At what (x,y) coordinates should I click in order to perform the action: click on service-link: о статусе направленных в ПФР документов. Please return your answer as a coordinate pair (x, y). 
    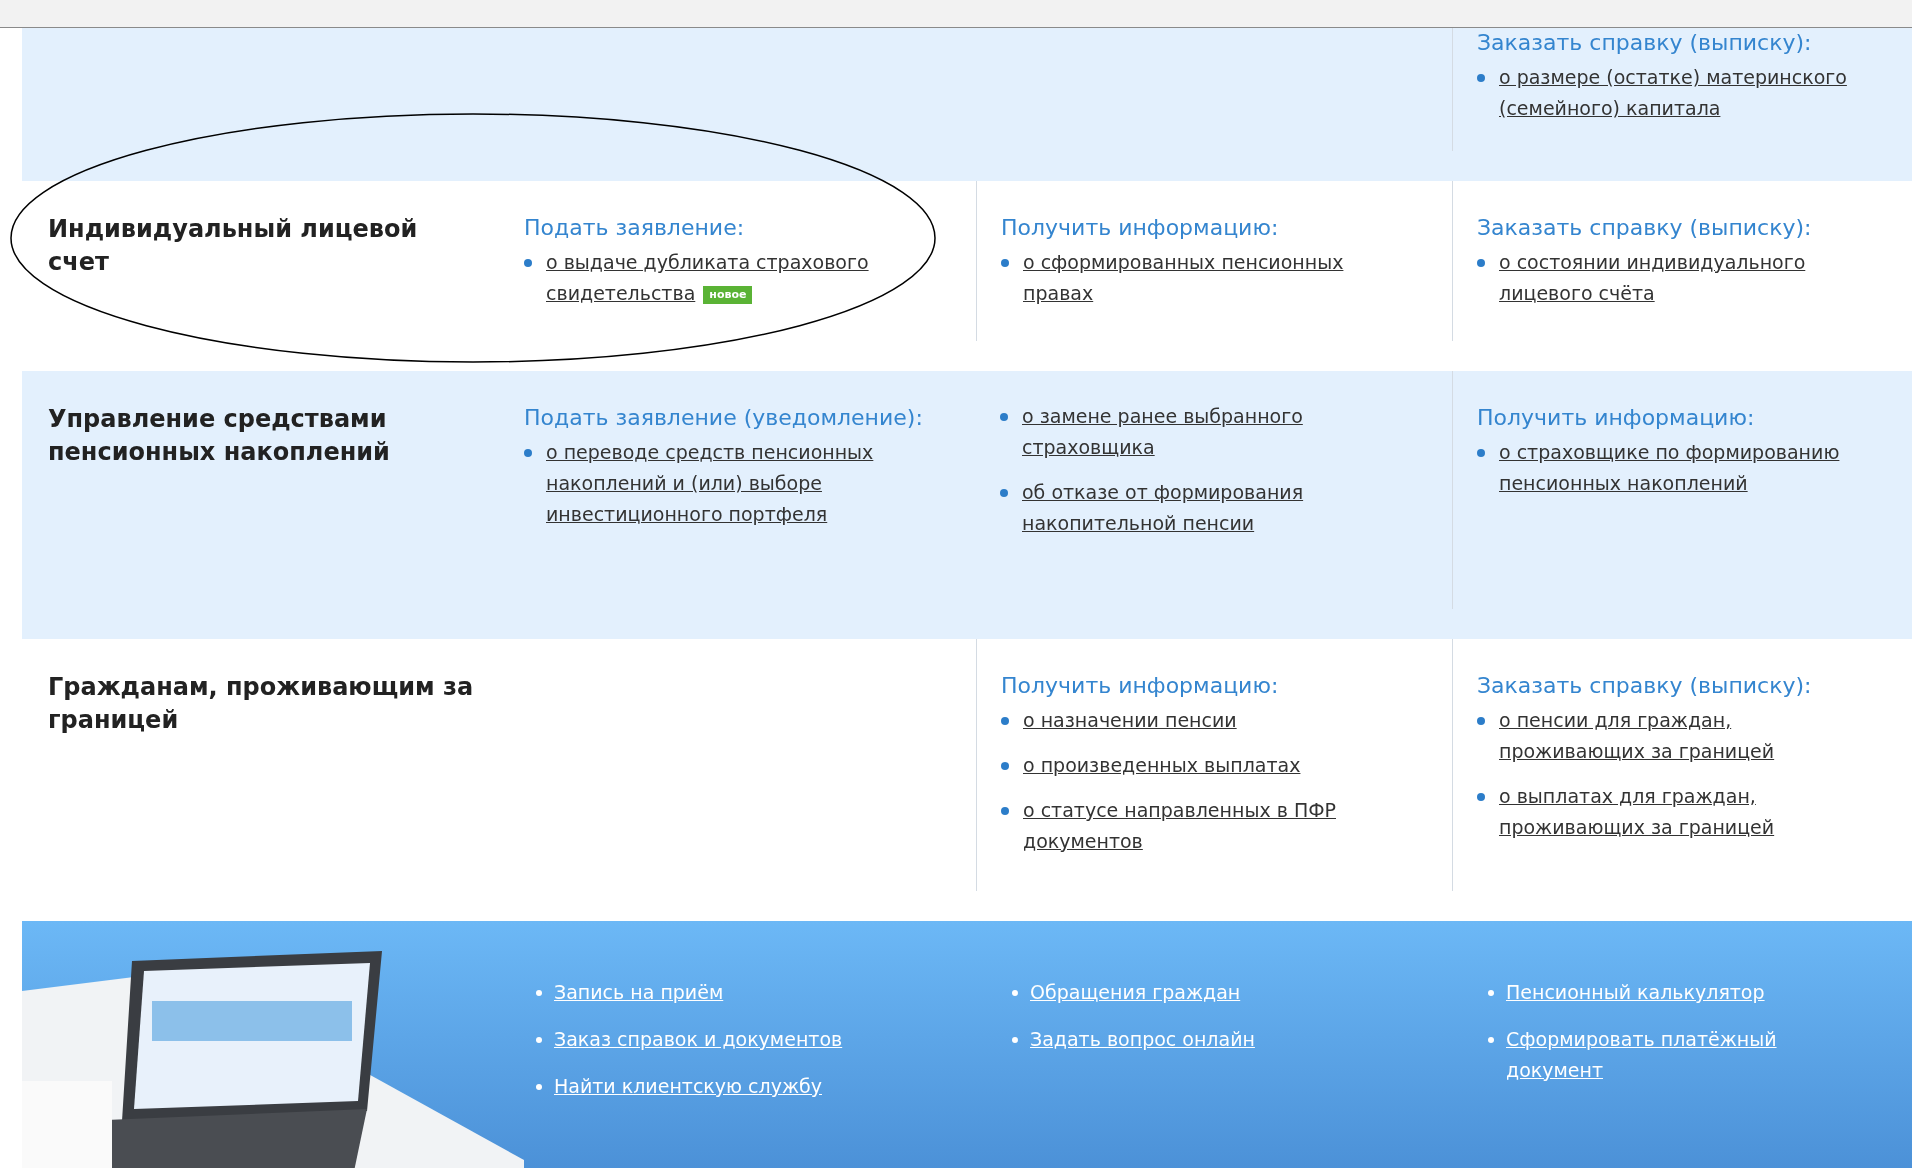
    Looking at the image, I should click on (1208, 826).